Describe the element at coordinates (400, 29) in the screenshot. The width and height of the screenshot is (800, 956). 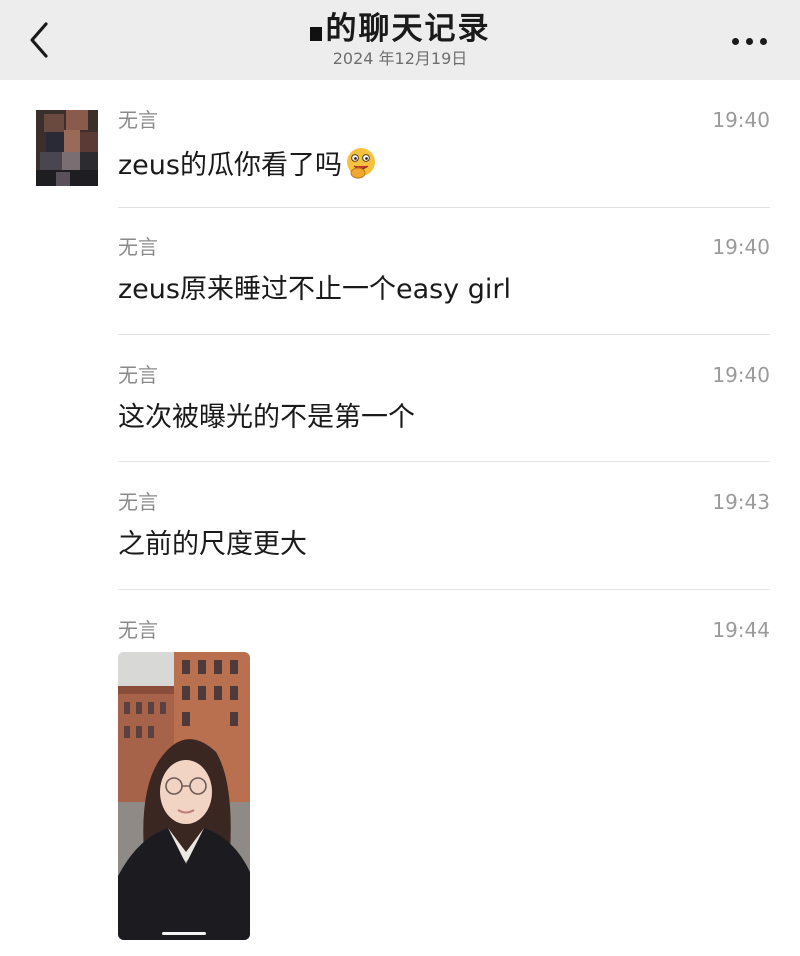
I see `page-title: 的聊天记录` at that location.